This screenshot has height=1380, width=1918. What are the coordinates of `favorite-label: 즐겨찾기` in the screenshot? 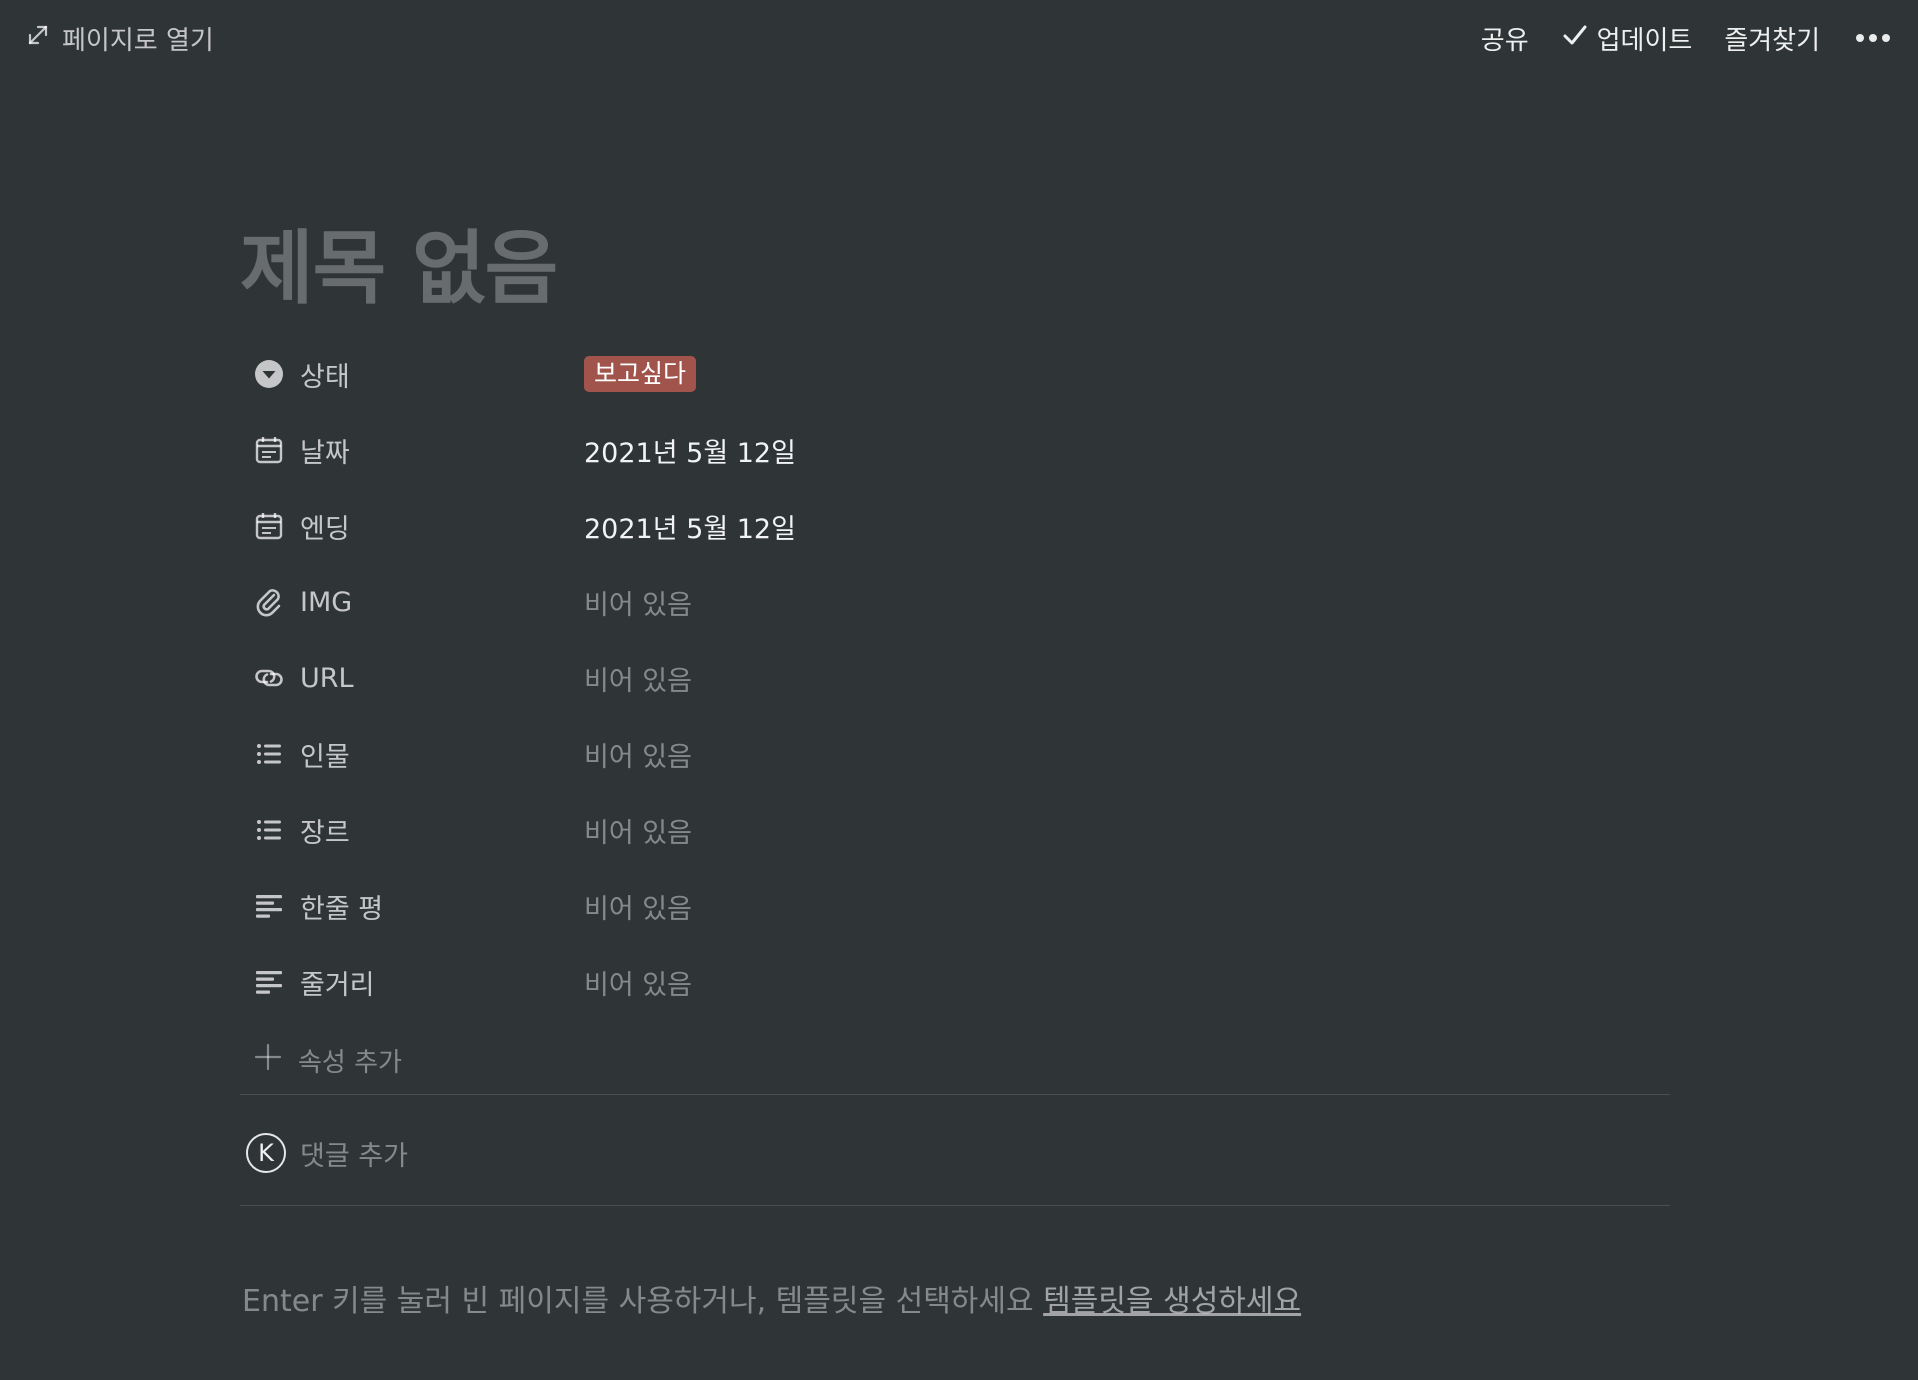 It's located at (1772, 40).